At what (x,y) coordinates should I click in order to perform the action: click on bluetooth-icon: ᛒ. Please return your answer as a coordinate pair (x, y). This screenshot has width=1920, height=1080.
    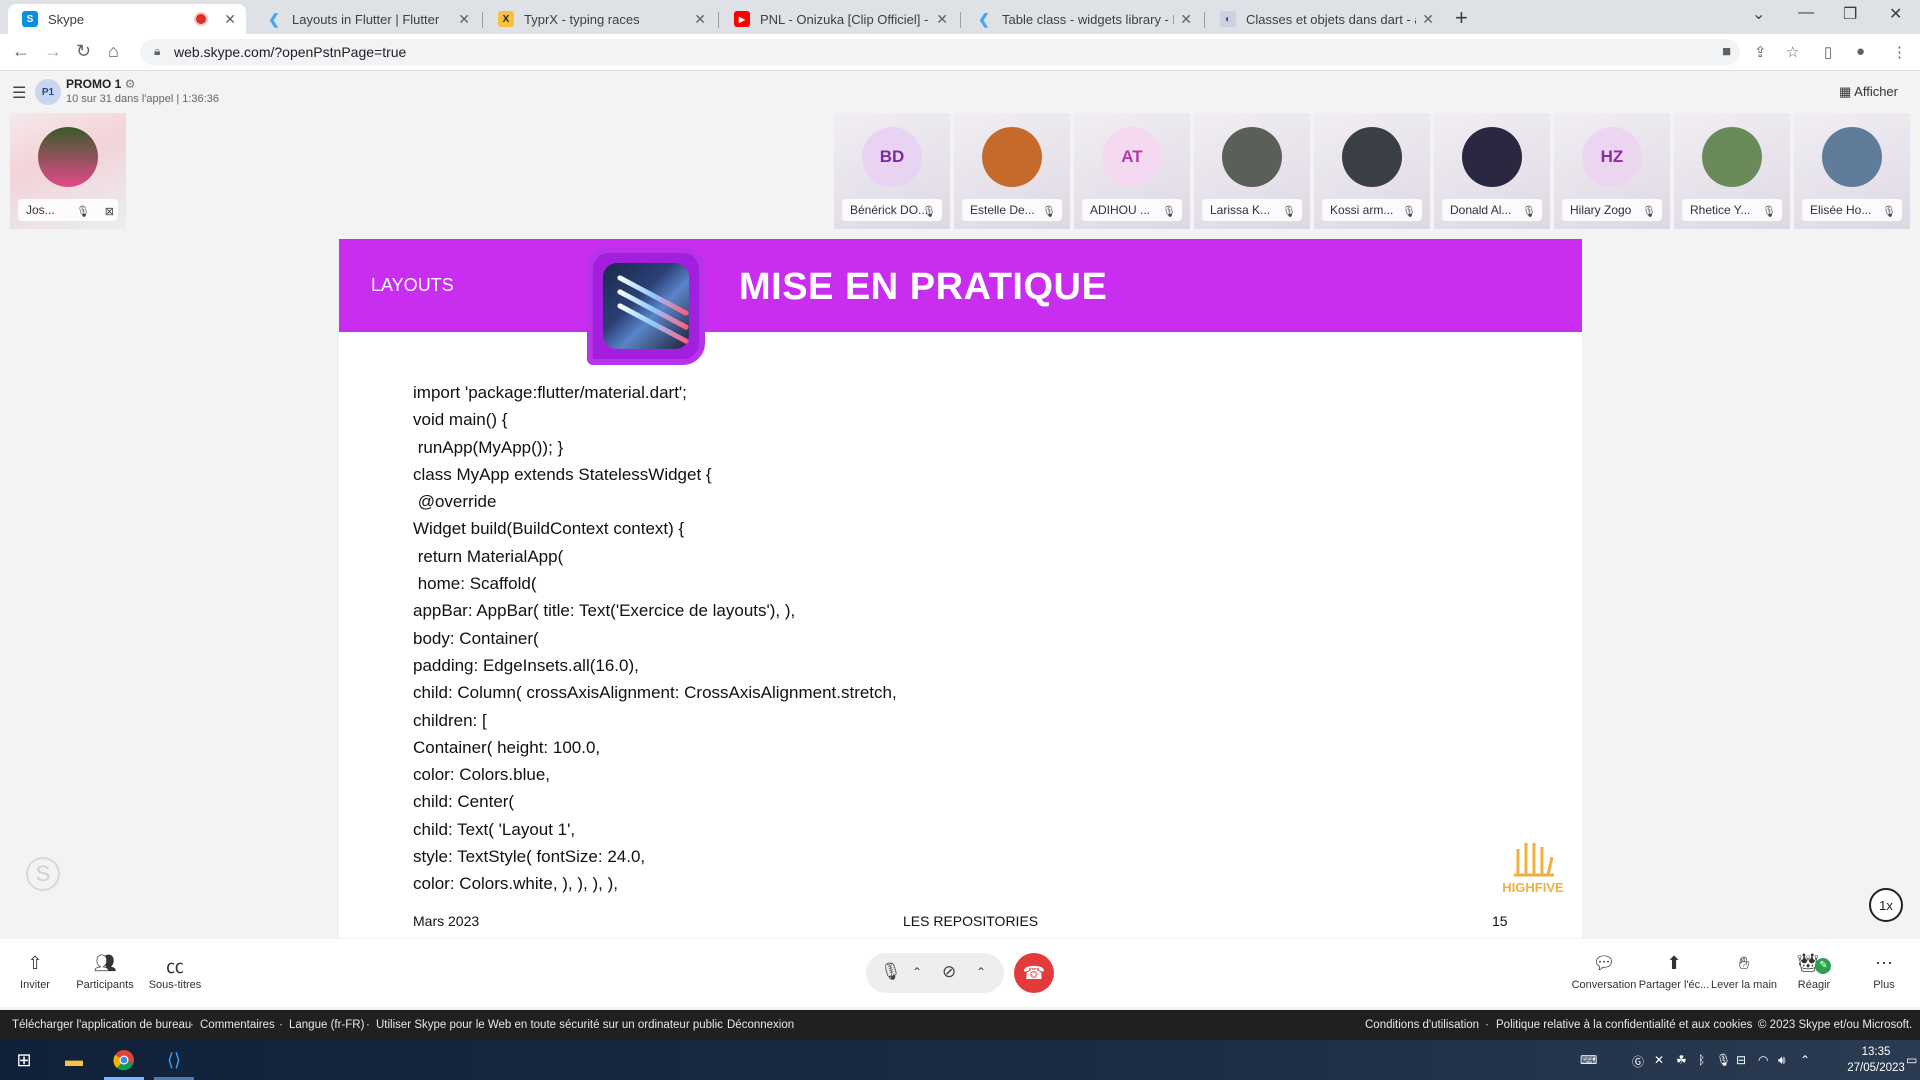
    Looking at the image, I should click on (1701, 1060).